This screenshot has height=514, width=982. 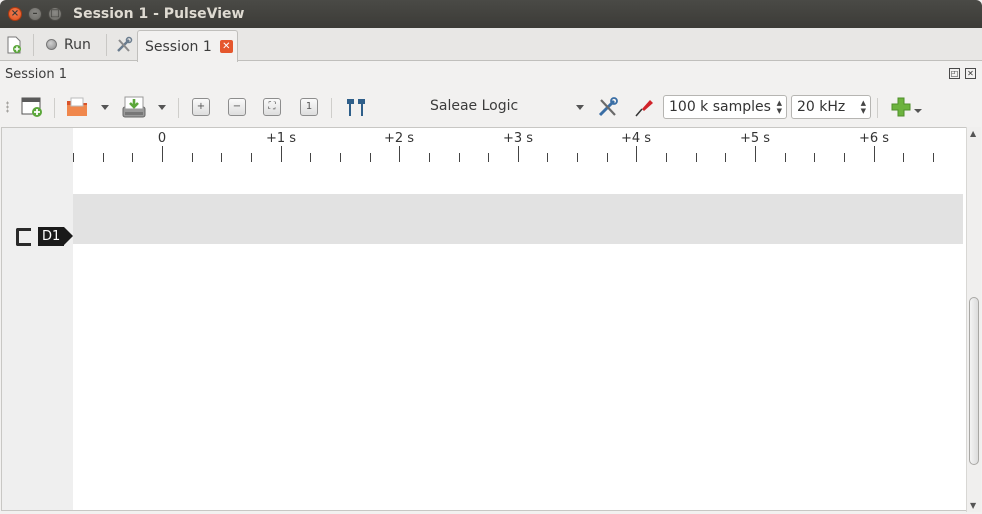 I want to click on folder-open-icon, so click(x=77, y=106).